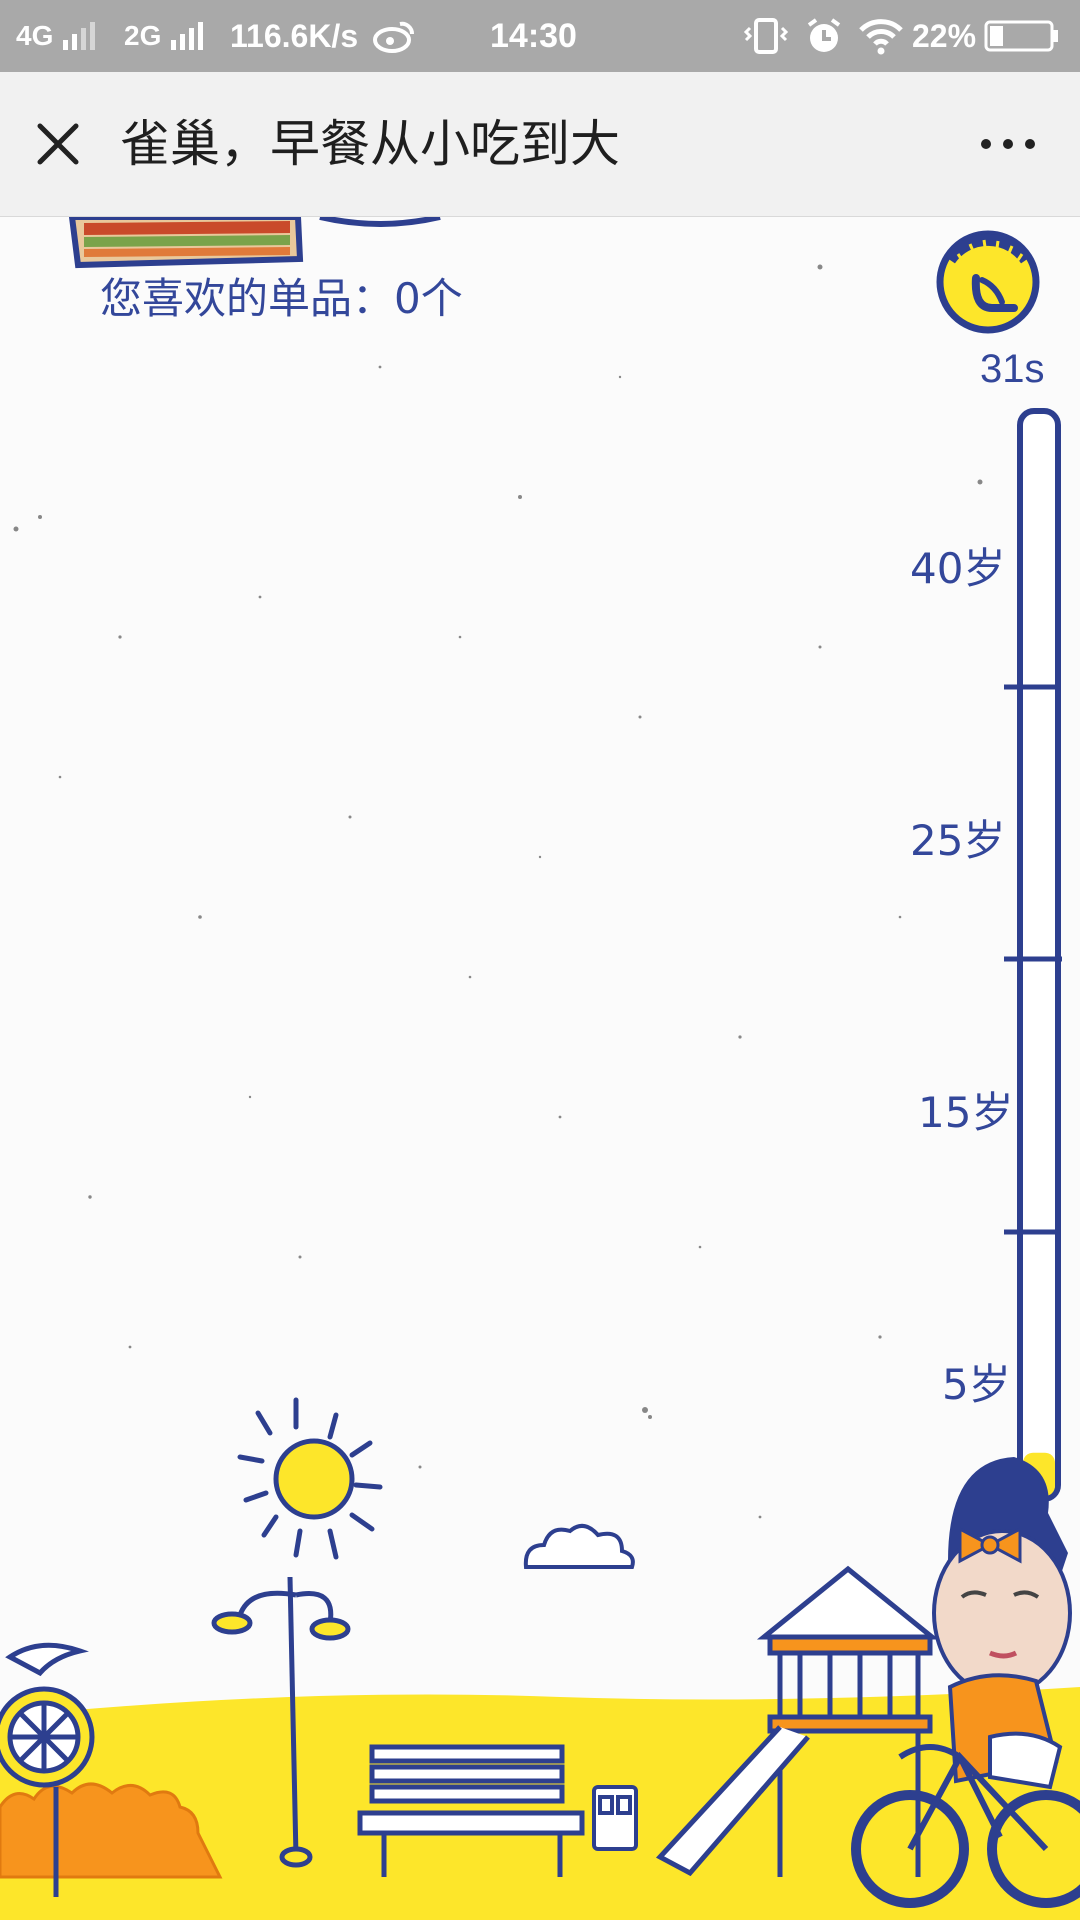 Image resolution: width=1080 pixels, height=1920 pixels. I want to click on weibo-icon, so click(394, 36).